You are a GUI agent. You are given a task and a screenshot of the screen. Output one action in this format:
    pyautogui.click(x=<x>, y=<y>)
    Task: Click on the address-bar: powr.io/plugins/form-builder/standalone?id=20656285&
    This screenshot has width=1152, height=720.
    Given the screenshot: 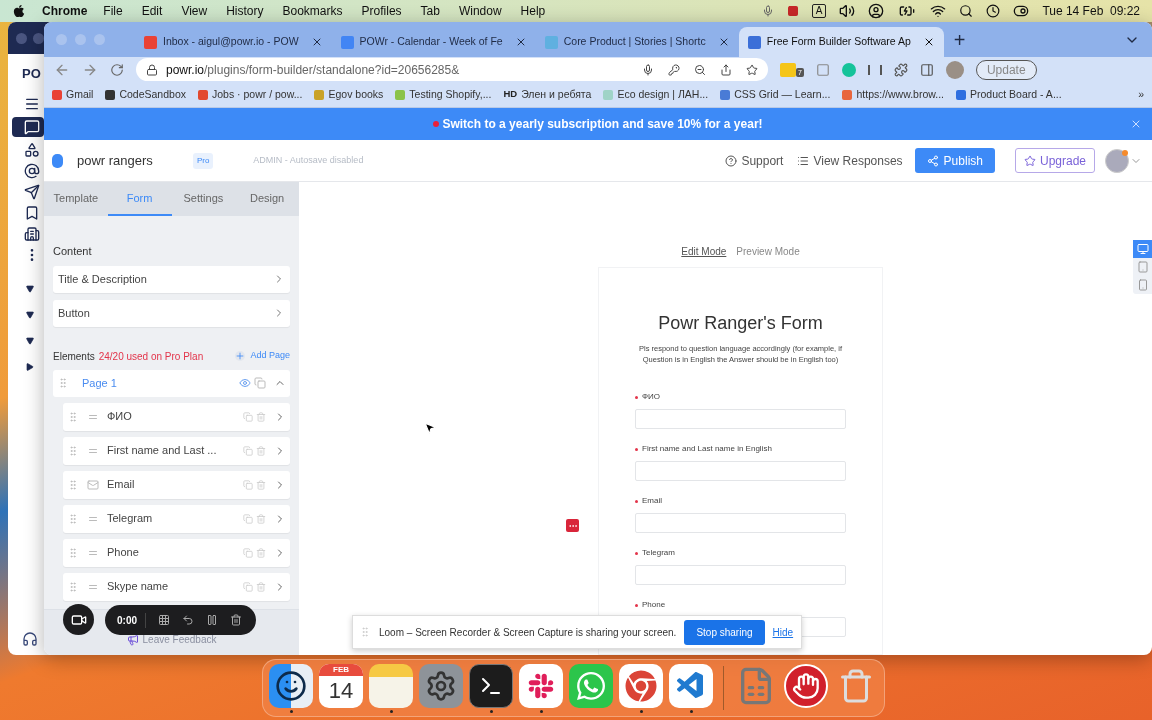 What is the action you would take?
    pyautogui.click(x=452, y=69)
    